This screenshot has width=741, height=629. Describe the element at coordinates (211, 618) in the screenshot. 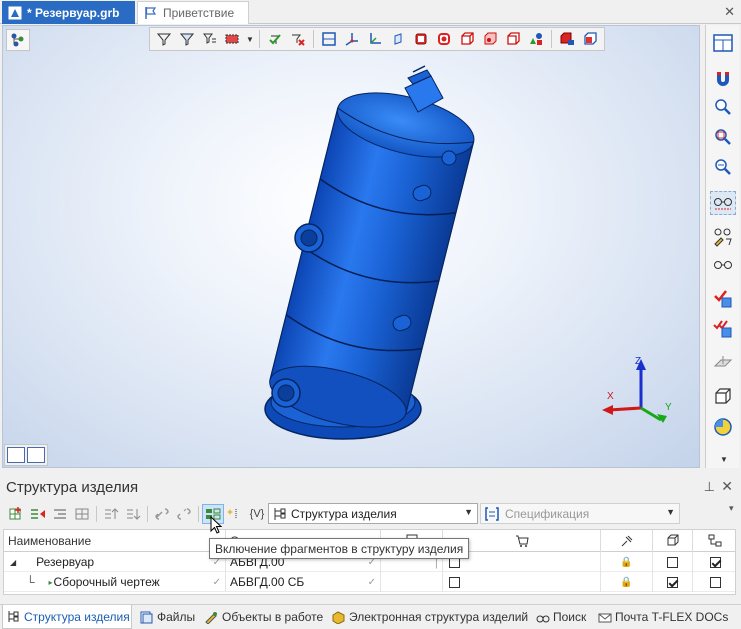

I see `work-icon` at that location.